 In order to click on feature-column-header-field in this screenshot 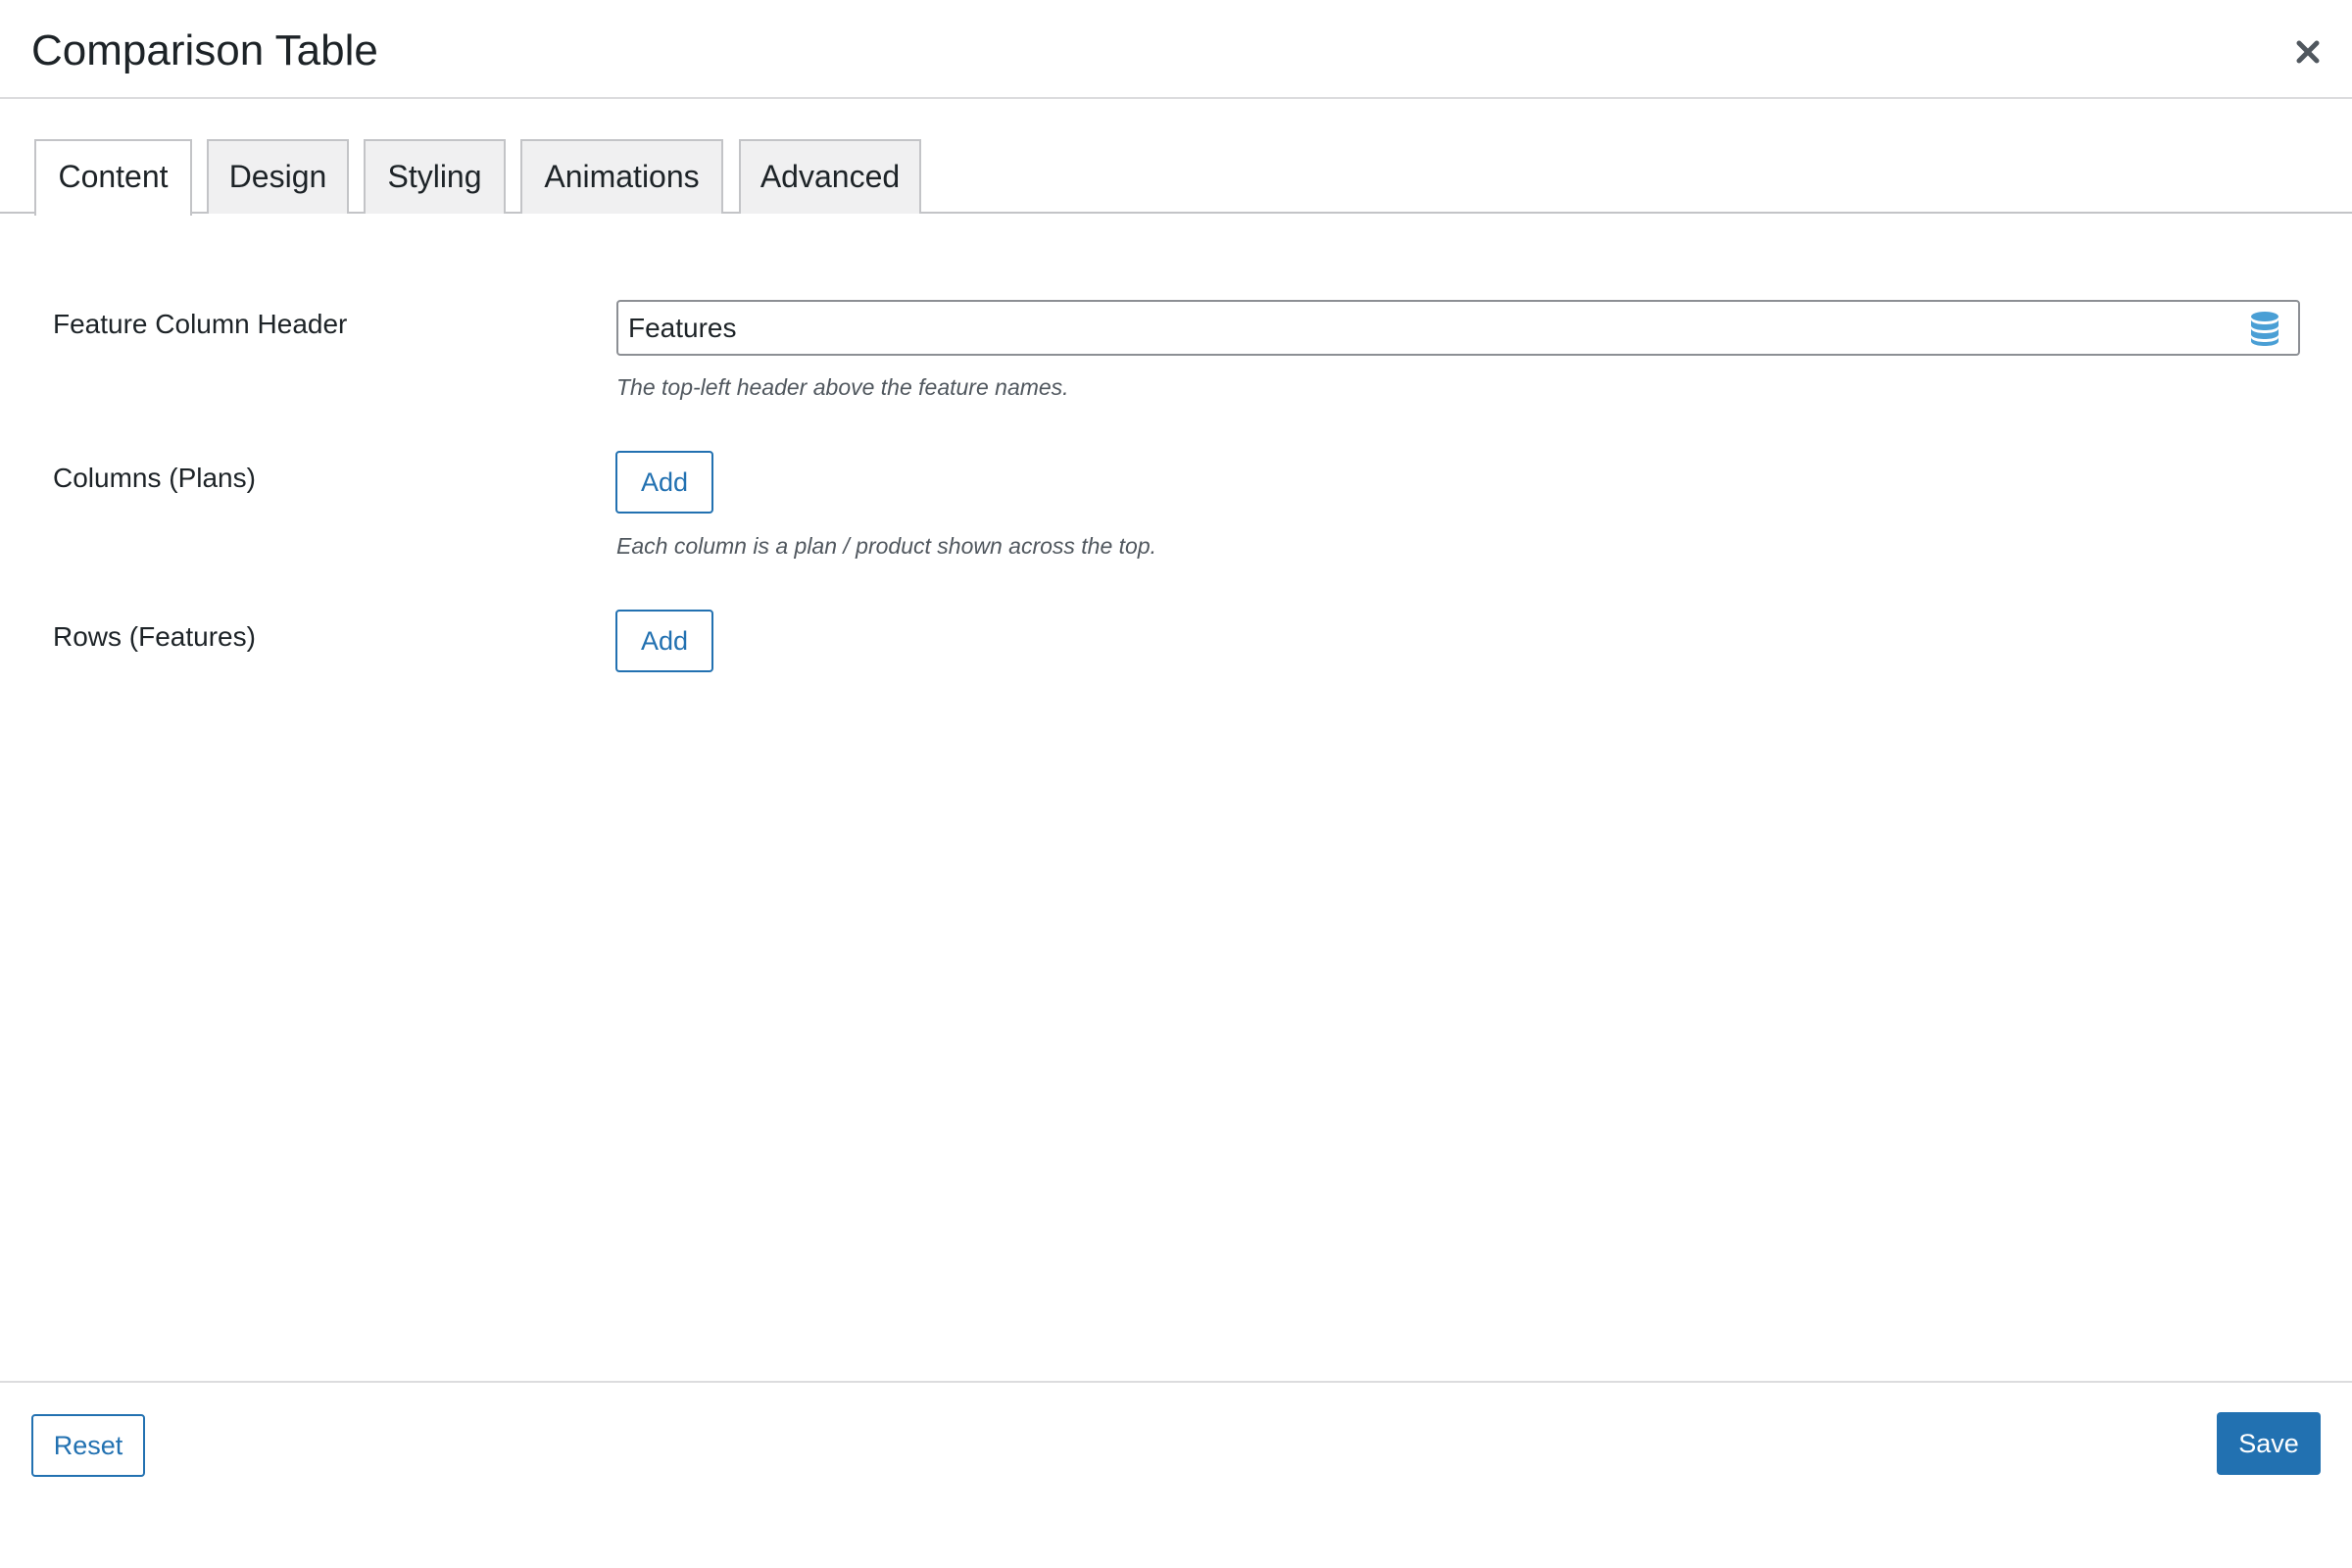, I will do `click(1458, 328)`.